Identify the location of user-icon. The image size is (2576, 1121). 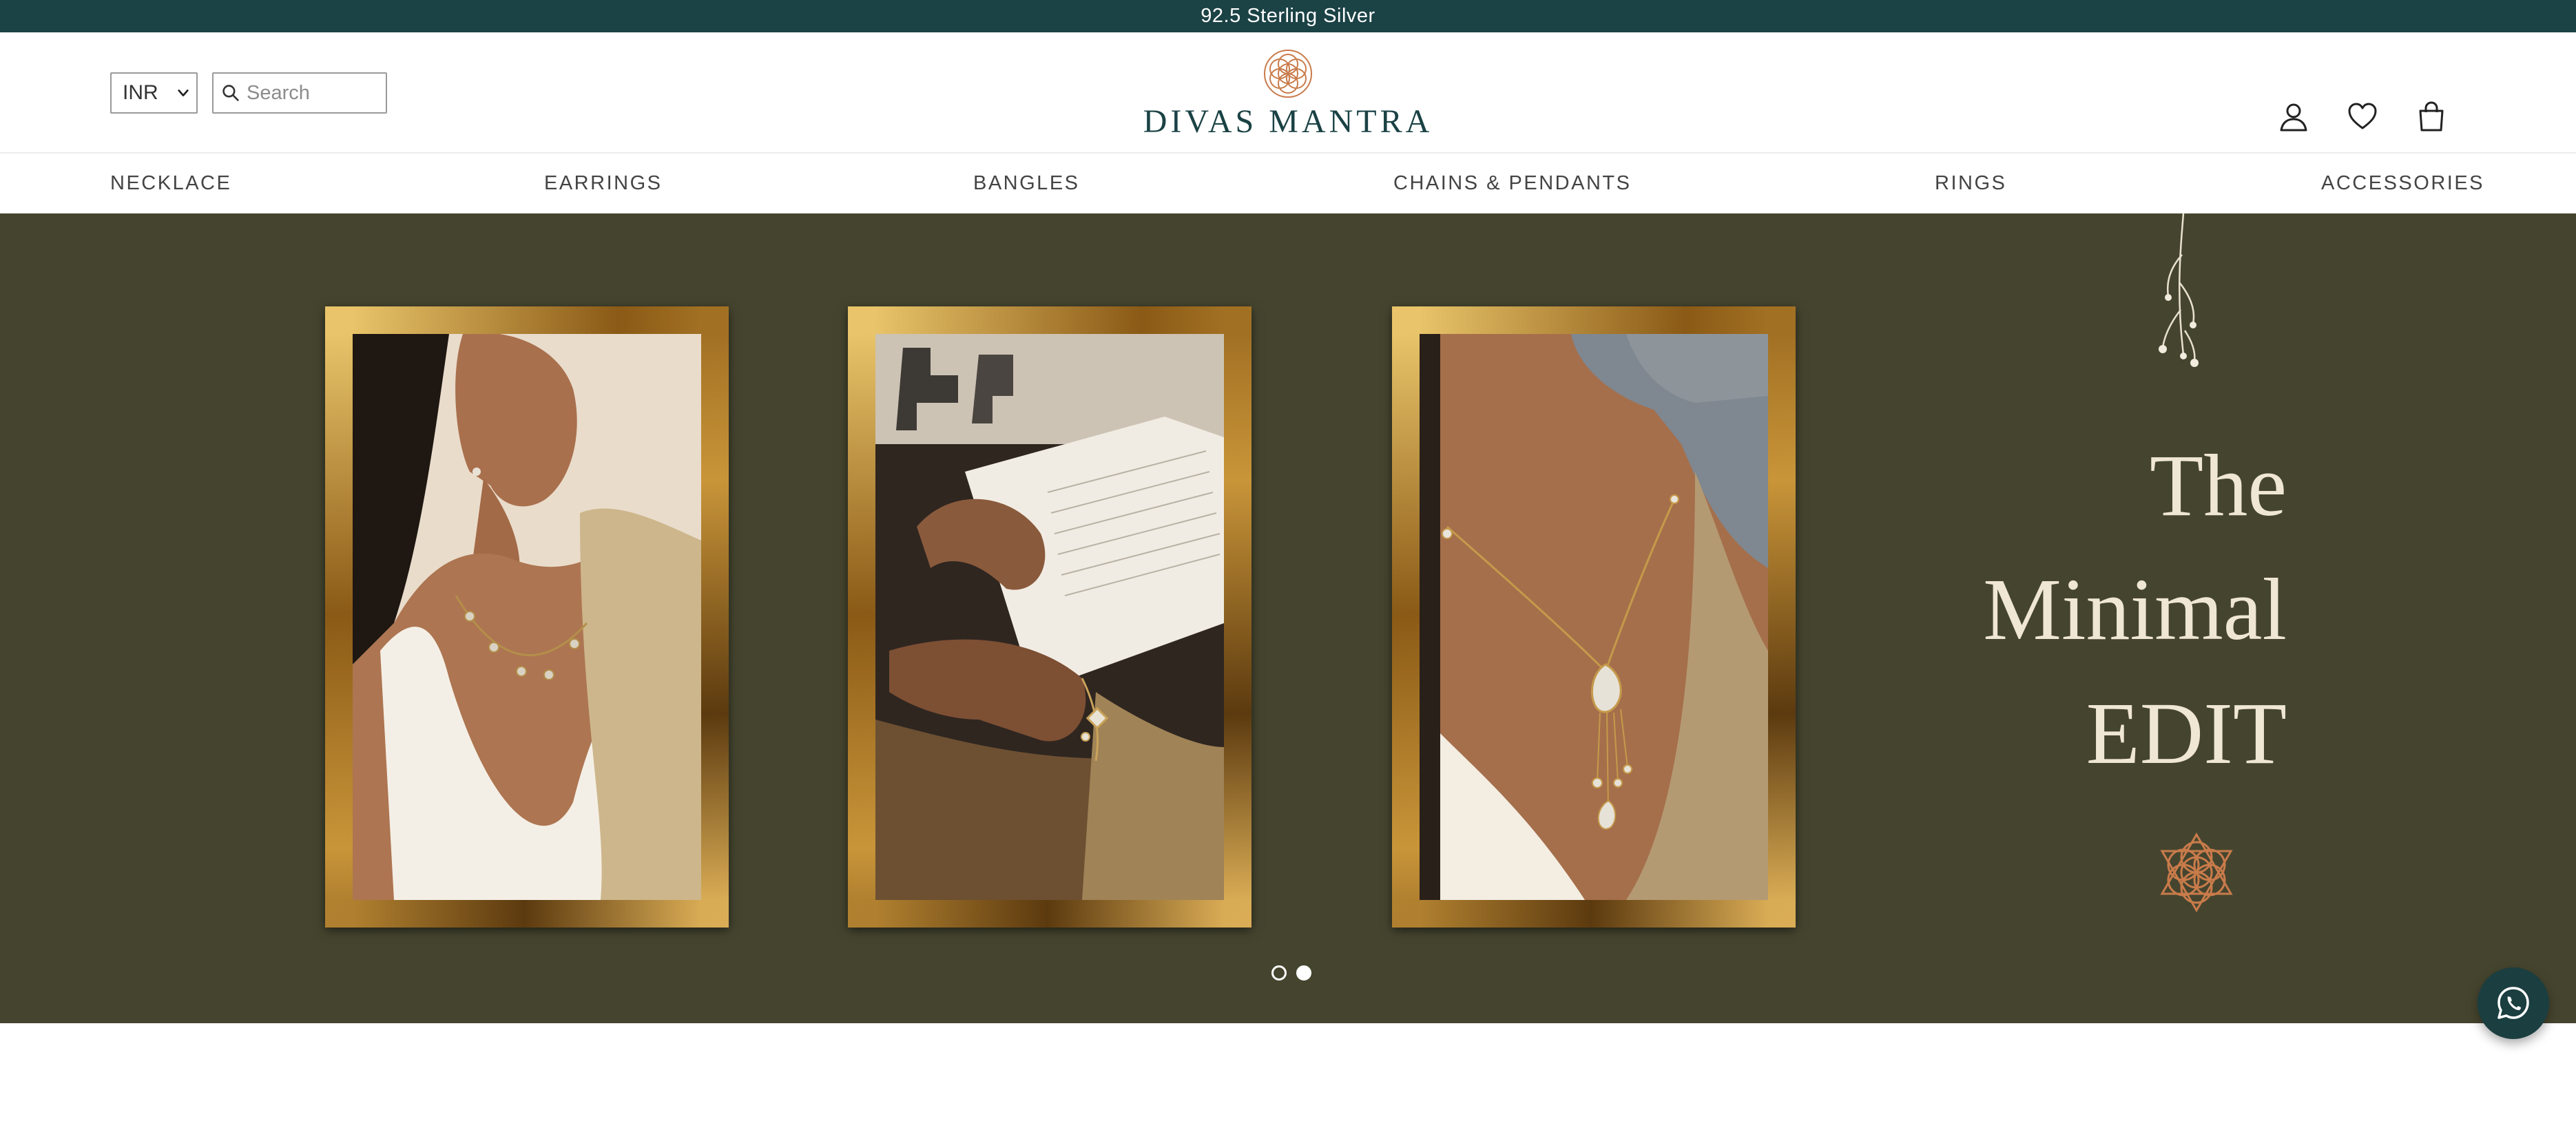
(2293, 116).